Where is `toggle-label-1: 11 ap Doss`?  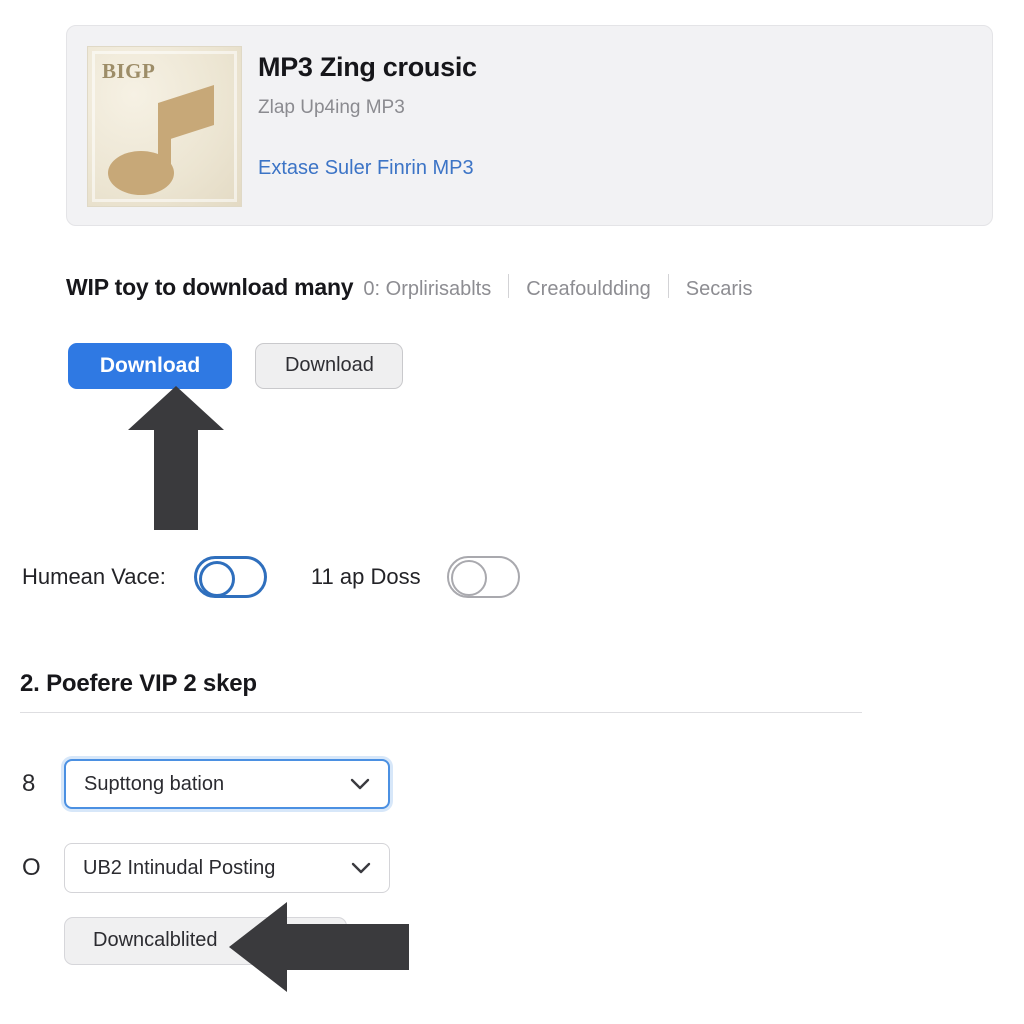
toggle-label-1: 11 ap Doss is located at coordinates (365, 576).